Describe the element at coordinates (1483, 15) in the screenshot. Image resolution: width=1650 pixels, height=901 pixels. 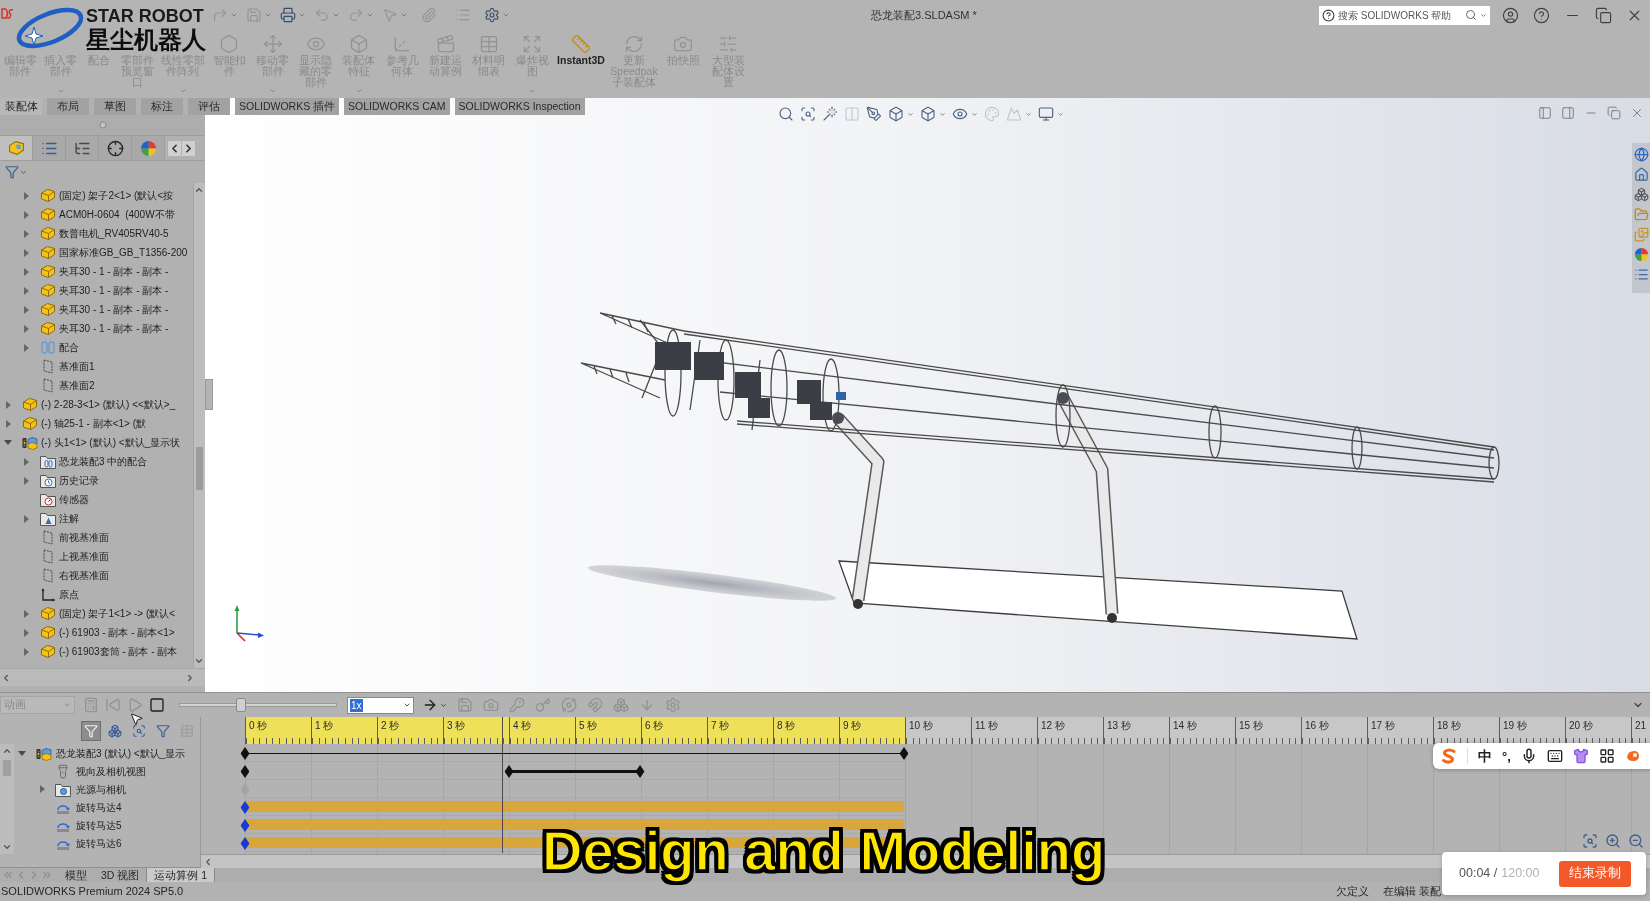
I see `caret-icon` at that location.